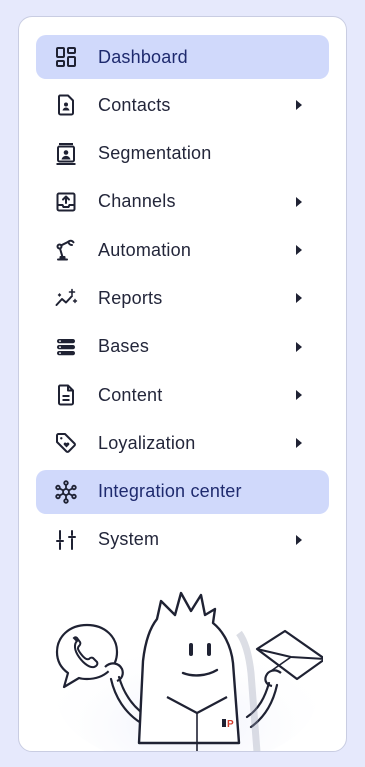 The height and width of the screenshot is (767, 365). Describe the element at coordinates (66, 105) in the screenshot. I see `contact-card-icon` at that location.